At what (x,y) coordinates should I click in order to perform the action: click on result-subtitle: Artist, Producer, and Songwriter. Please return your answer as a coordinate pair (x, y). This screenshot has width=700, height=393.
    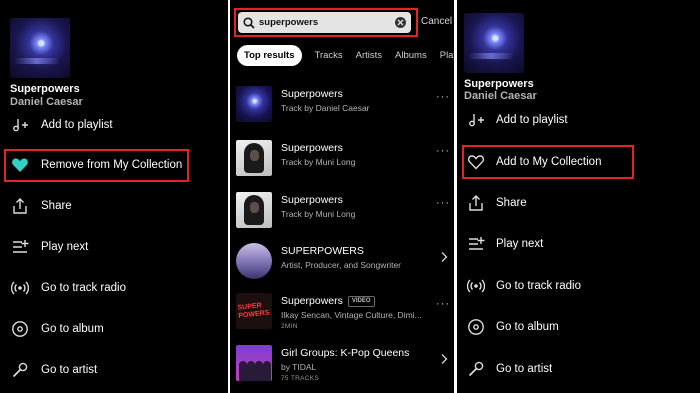
    Looking at the image, I should click on (341, 265).